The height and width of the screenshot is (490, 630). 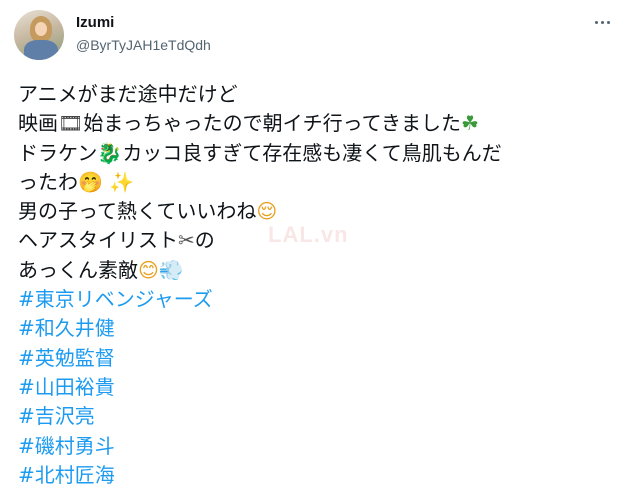 I want to click on tweet-line: アニメがまだ途中だけど, so click(x=318, y=94).